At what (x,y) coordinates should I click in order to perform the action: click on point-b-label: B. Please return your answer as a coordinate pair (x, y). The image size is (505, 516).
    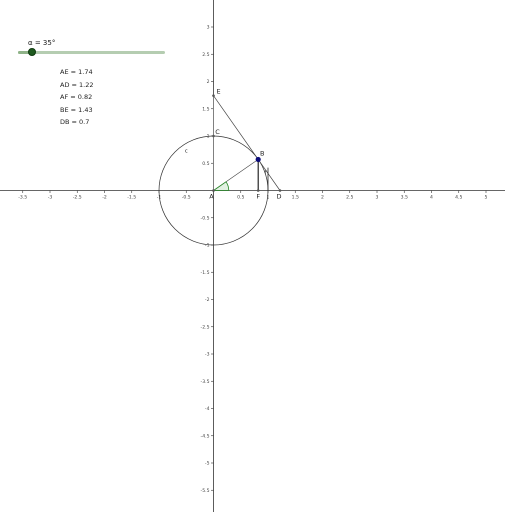
    Looking at the image, I should click on (262, 153).